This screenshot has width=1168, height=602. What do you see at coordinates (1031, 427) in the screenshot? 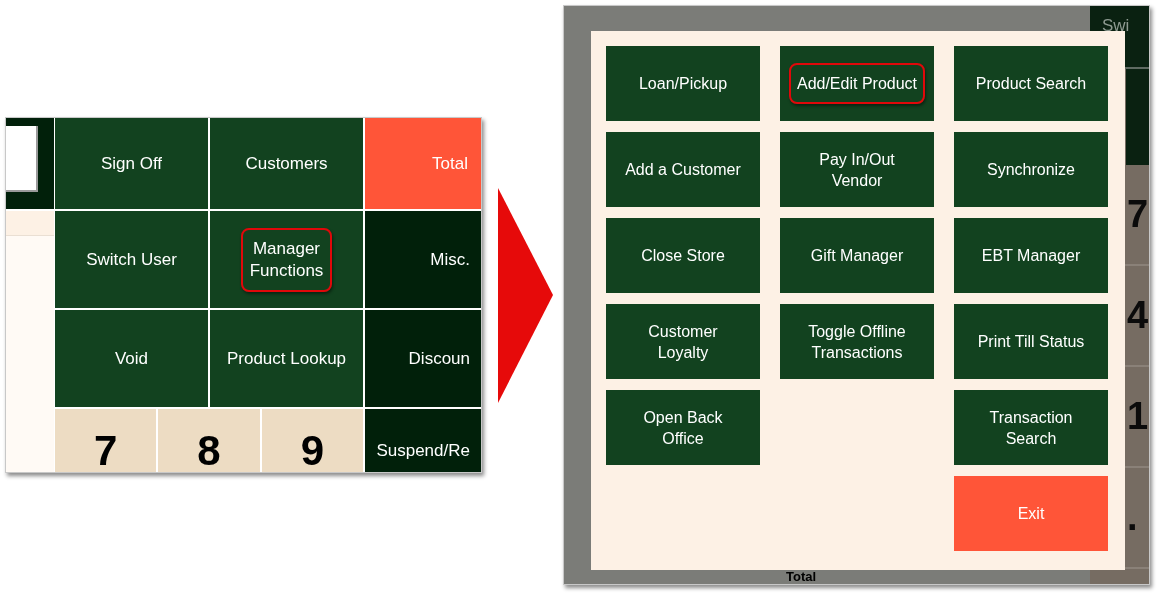
I see `menu-button: Transaction Search` at bounding box center [1031, 427].